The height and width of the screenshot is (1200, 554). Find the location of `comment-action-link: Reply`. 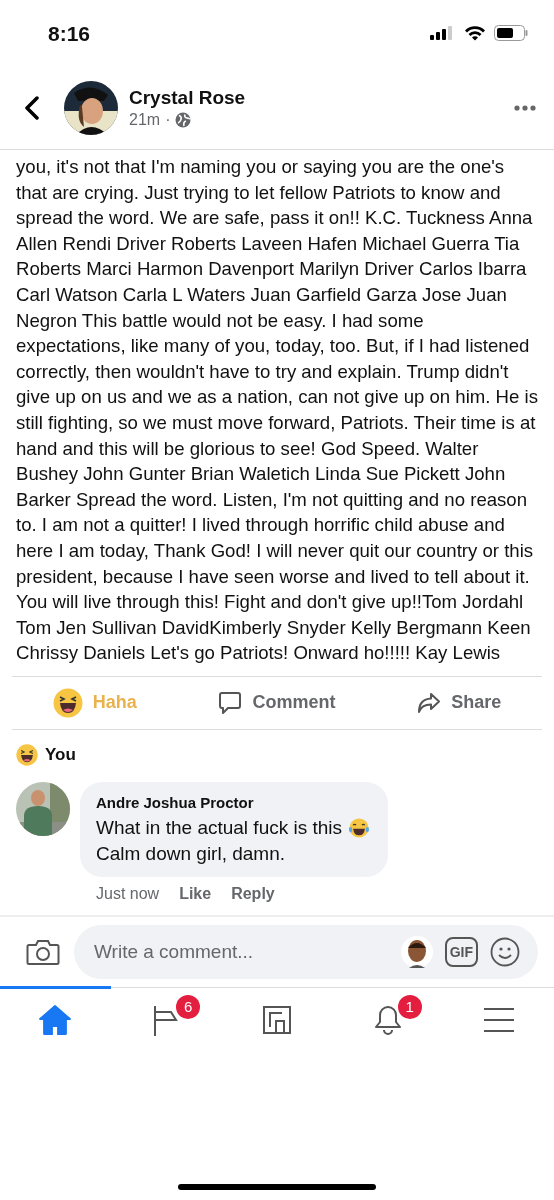

comment-action-link: Reply is located at coordinates (253, 893).